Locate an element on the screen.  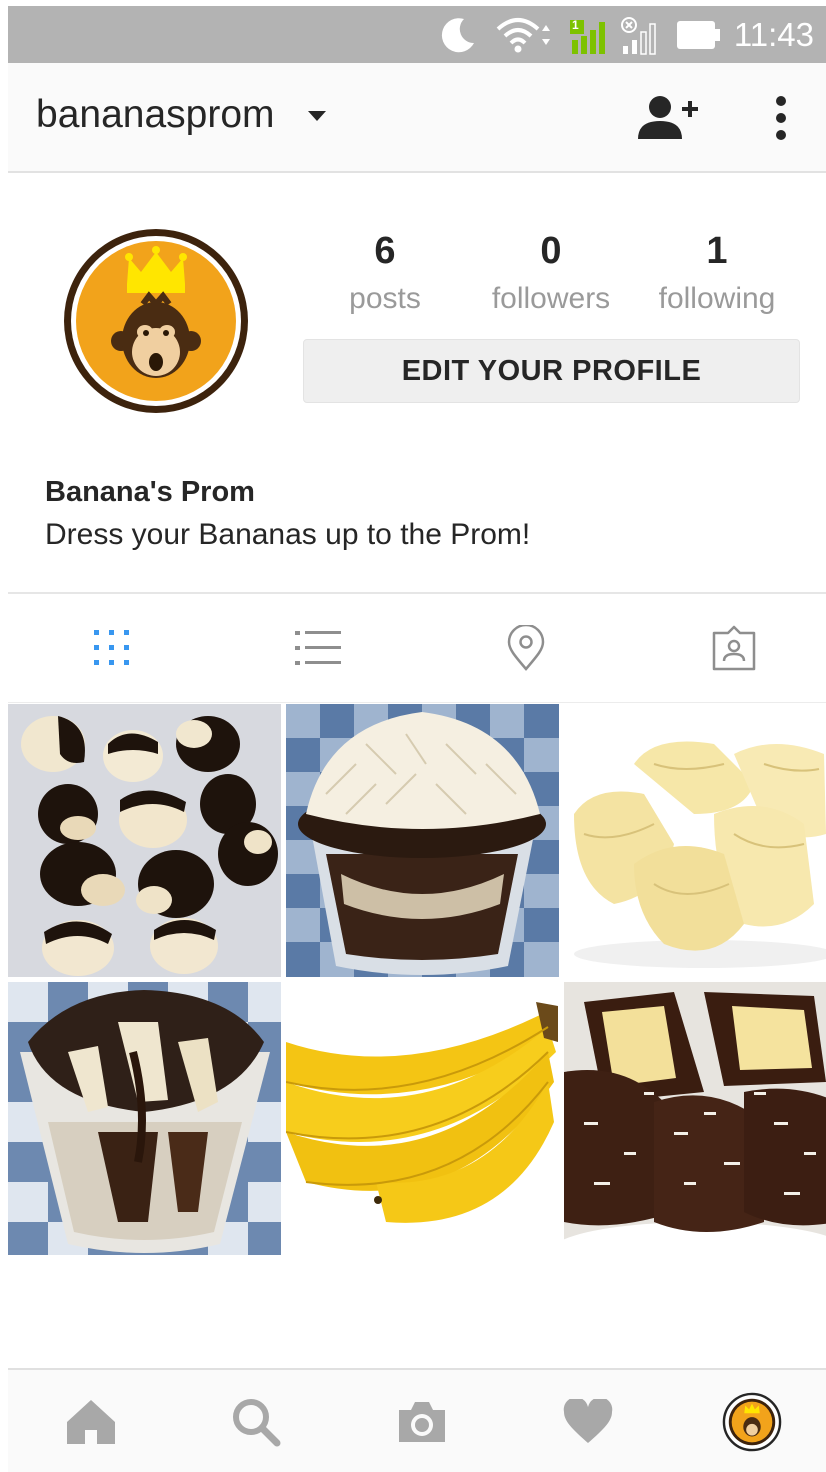
tagged-view-tab is located at coordinates (734, 648).